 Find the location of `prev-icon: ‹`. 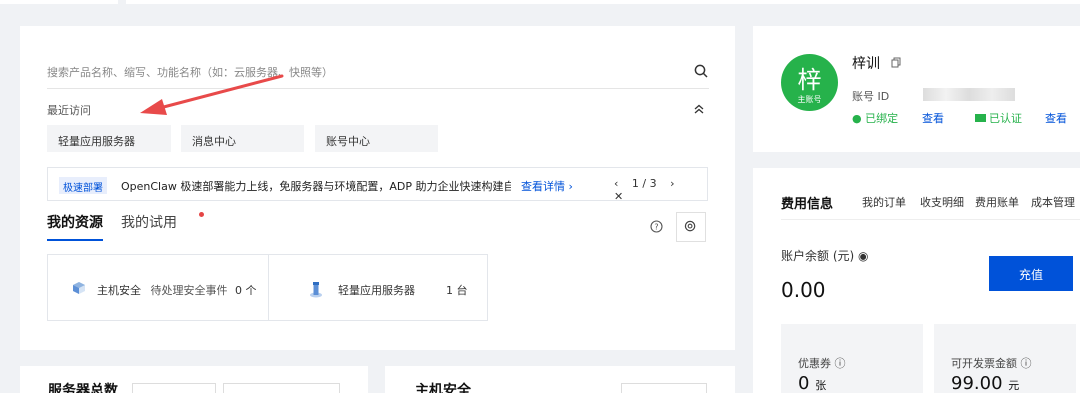

prev-icon: ‹ is located at coordinates (616, 183).